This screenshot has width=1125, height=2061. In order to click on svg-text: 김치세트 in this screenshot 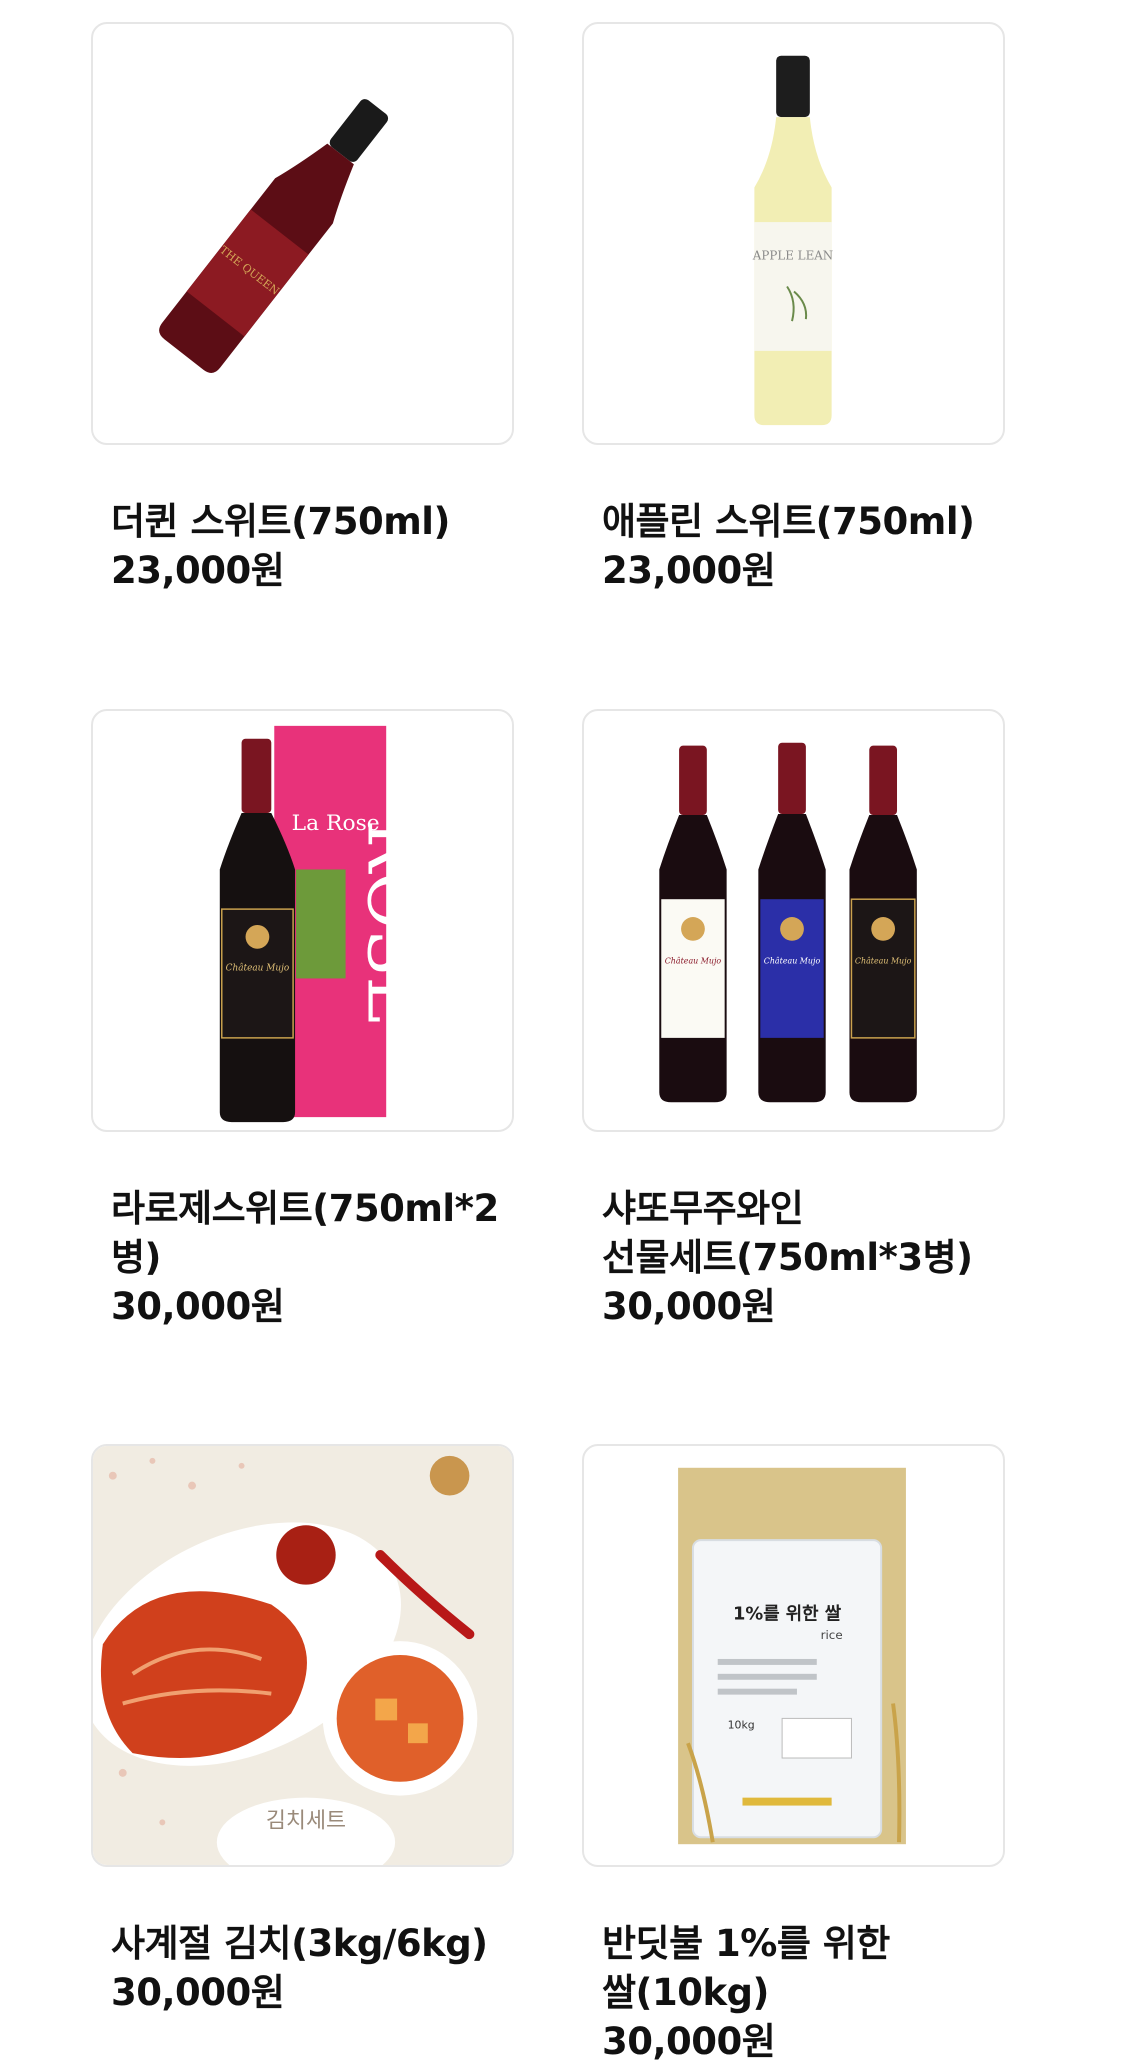, I will do `click(306, 1820)`.